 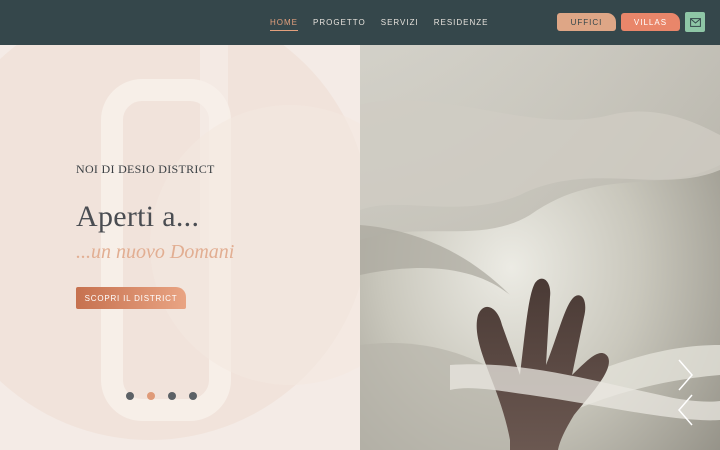 I want to click on villas-button: VILLAS, so click(x=650, y=22).